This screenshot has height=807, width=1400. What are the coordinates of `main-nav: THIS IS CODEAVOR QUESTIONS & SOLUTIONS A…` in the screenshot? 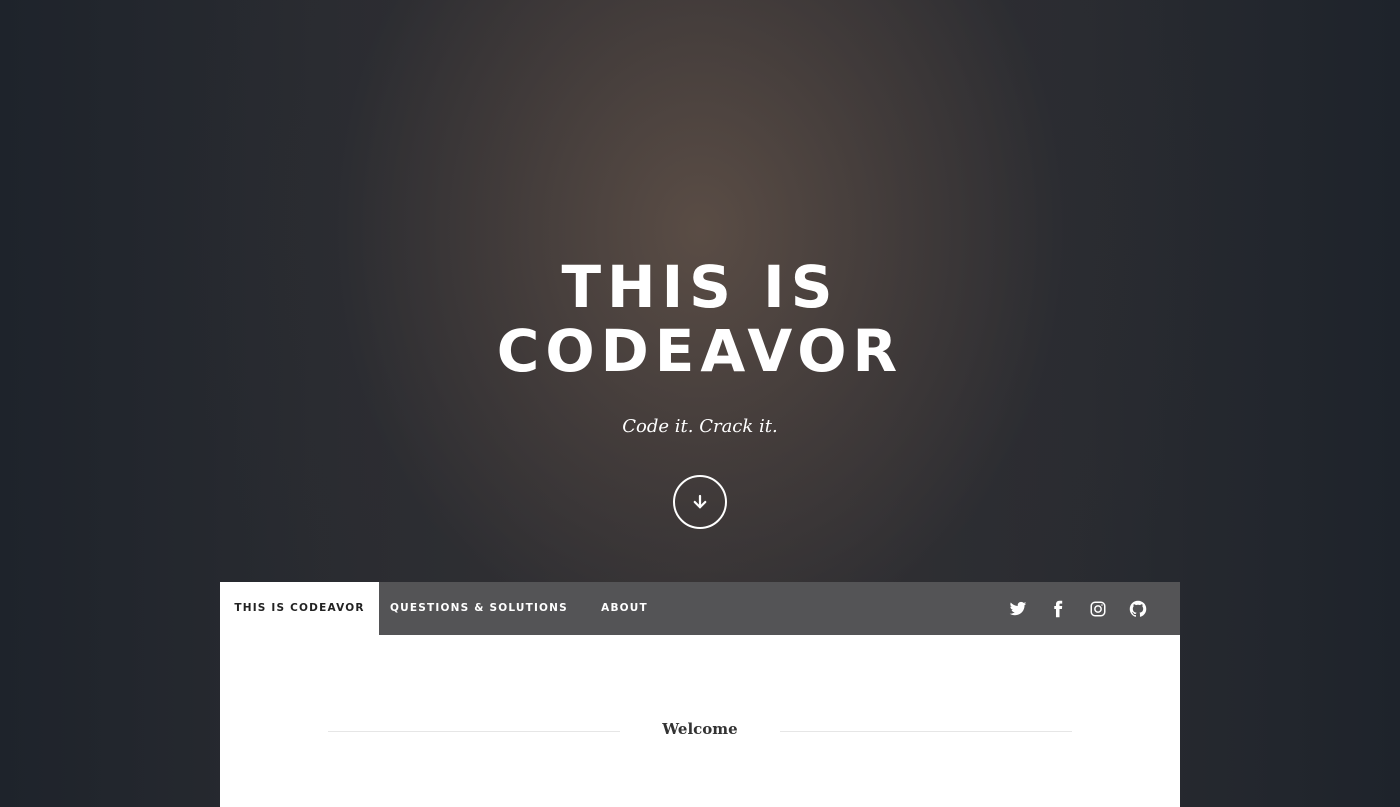 It's located at (700, 608).